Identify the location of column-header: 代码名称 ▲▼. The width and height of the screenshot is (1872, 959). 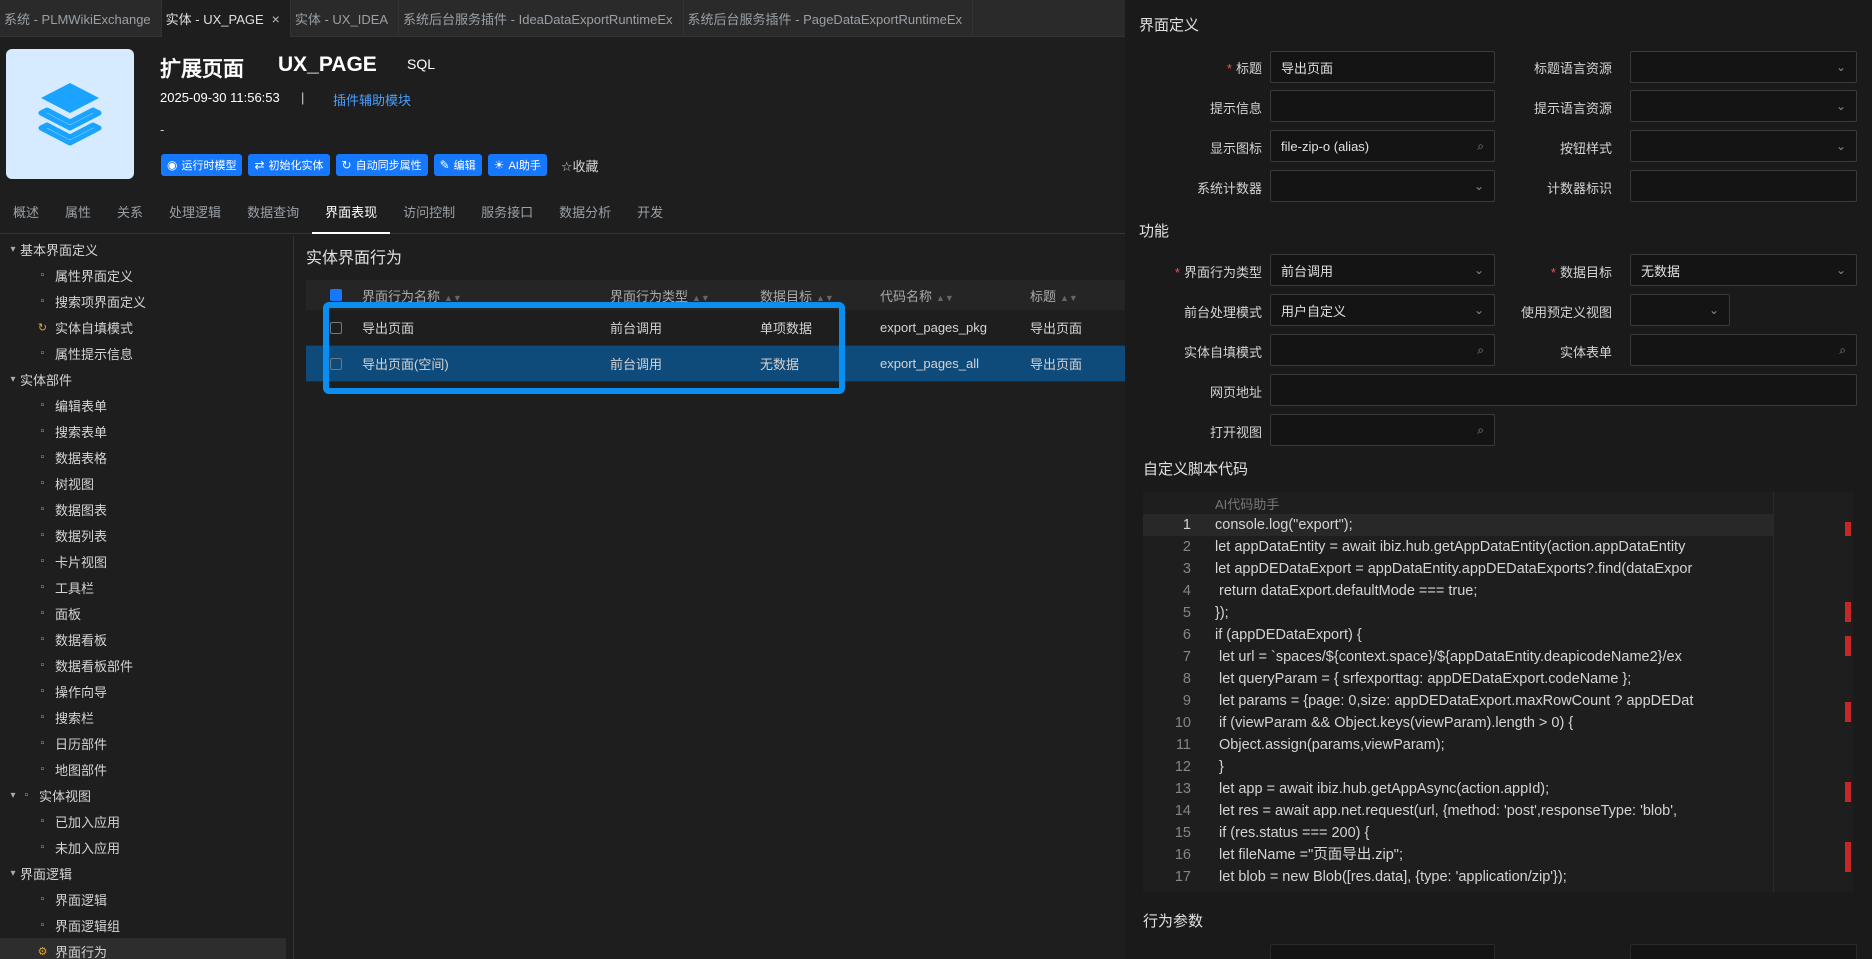
(955, 295).